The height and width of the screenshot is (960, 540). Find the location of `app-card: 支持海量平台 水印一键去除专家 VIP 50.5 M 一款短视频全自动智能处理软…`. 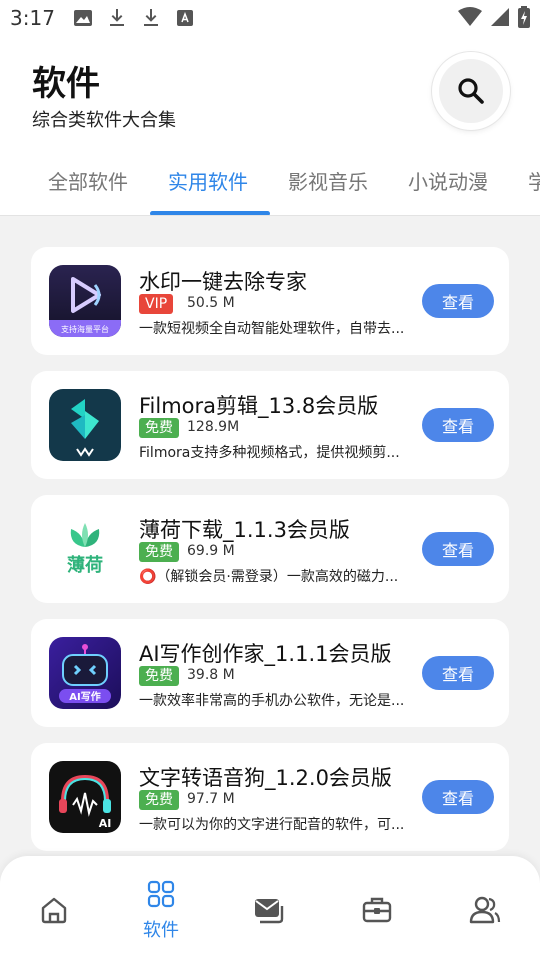

app-card: 支持海量平台 水印一键去除专家 VIP 50.5 M 一款短视频全自动智能处理软… is located at coordinates (270, 301).